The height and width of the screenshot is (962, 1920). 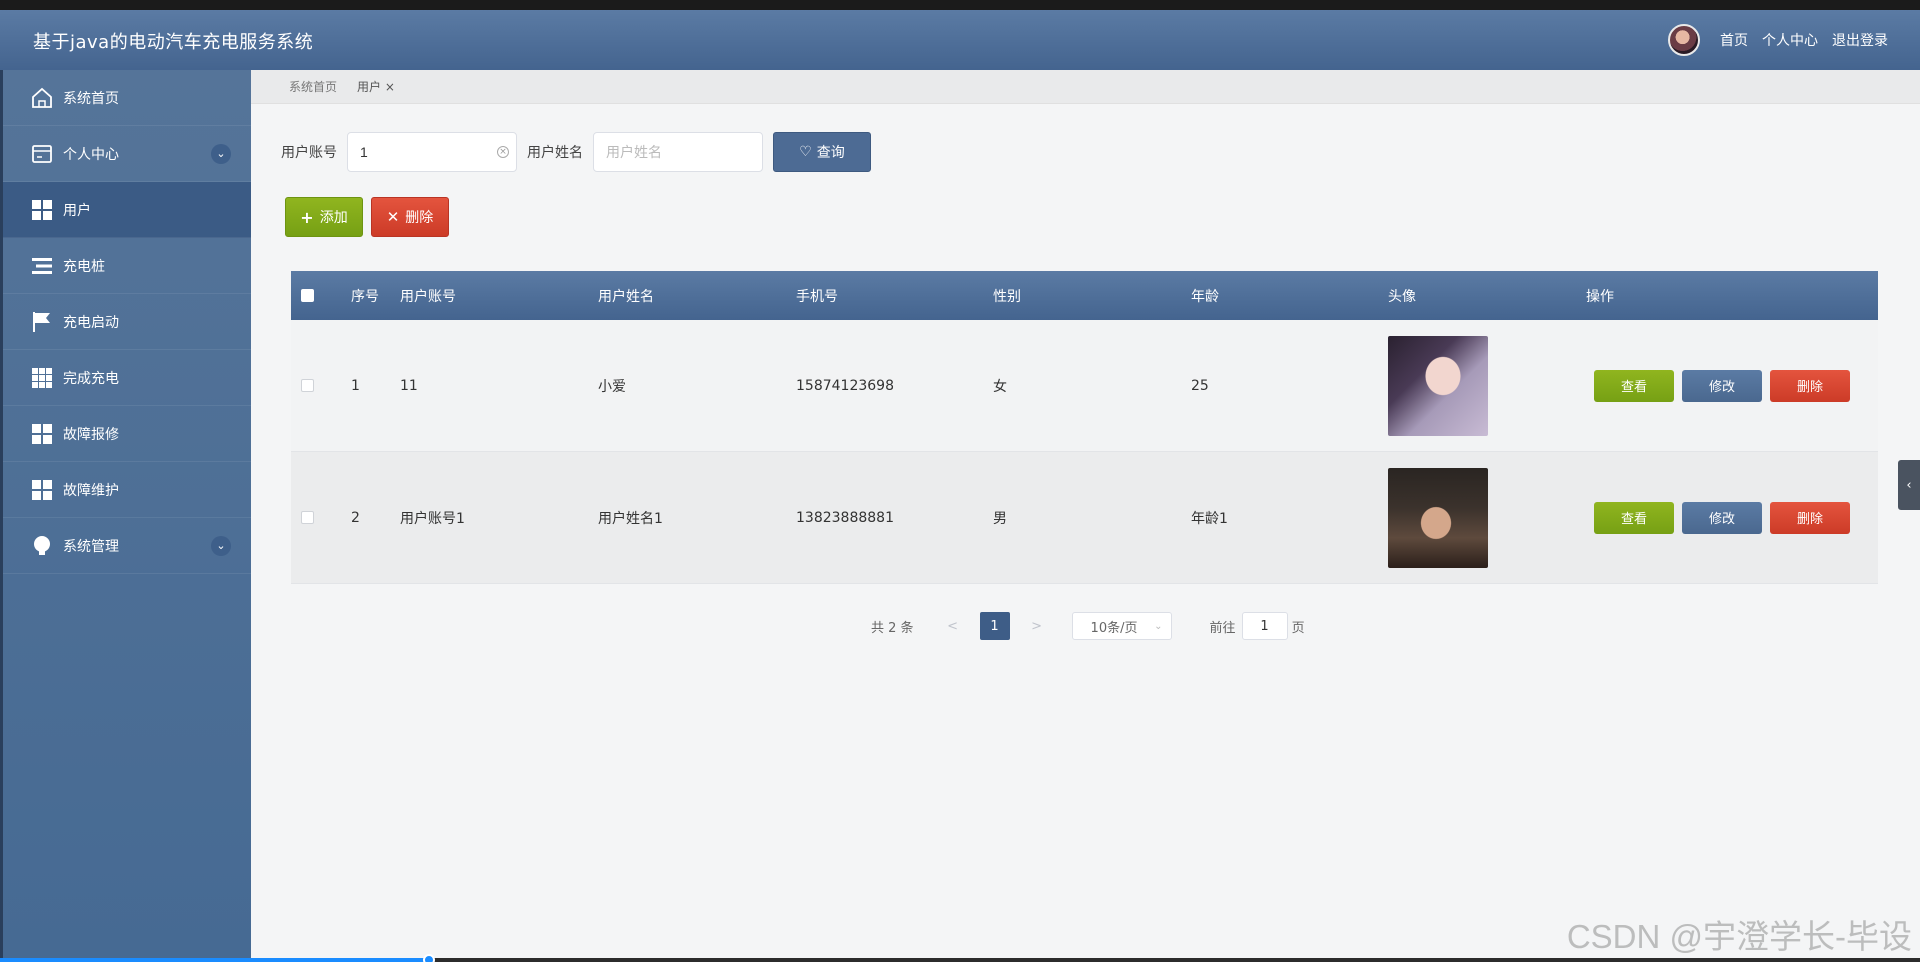 I want to click on pagination: 共 2 条 < 1 > 10条/页 ⌄ 前往 1 页, so click(x=1088, y=626).